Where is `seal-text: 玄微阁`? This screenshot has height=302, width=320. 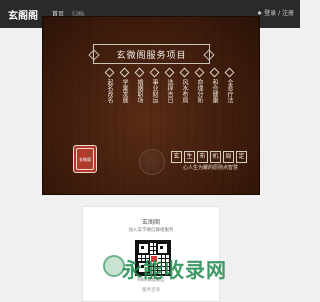
seal-text: 玄微阁 is located at coordinates (85, 159).